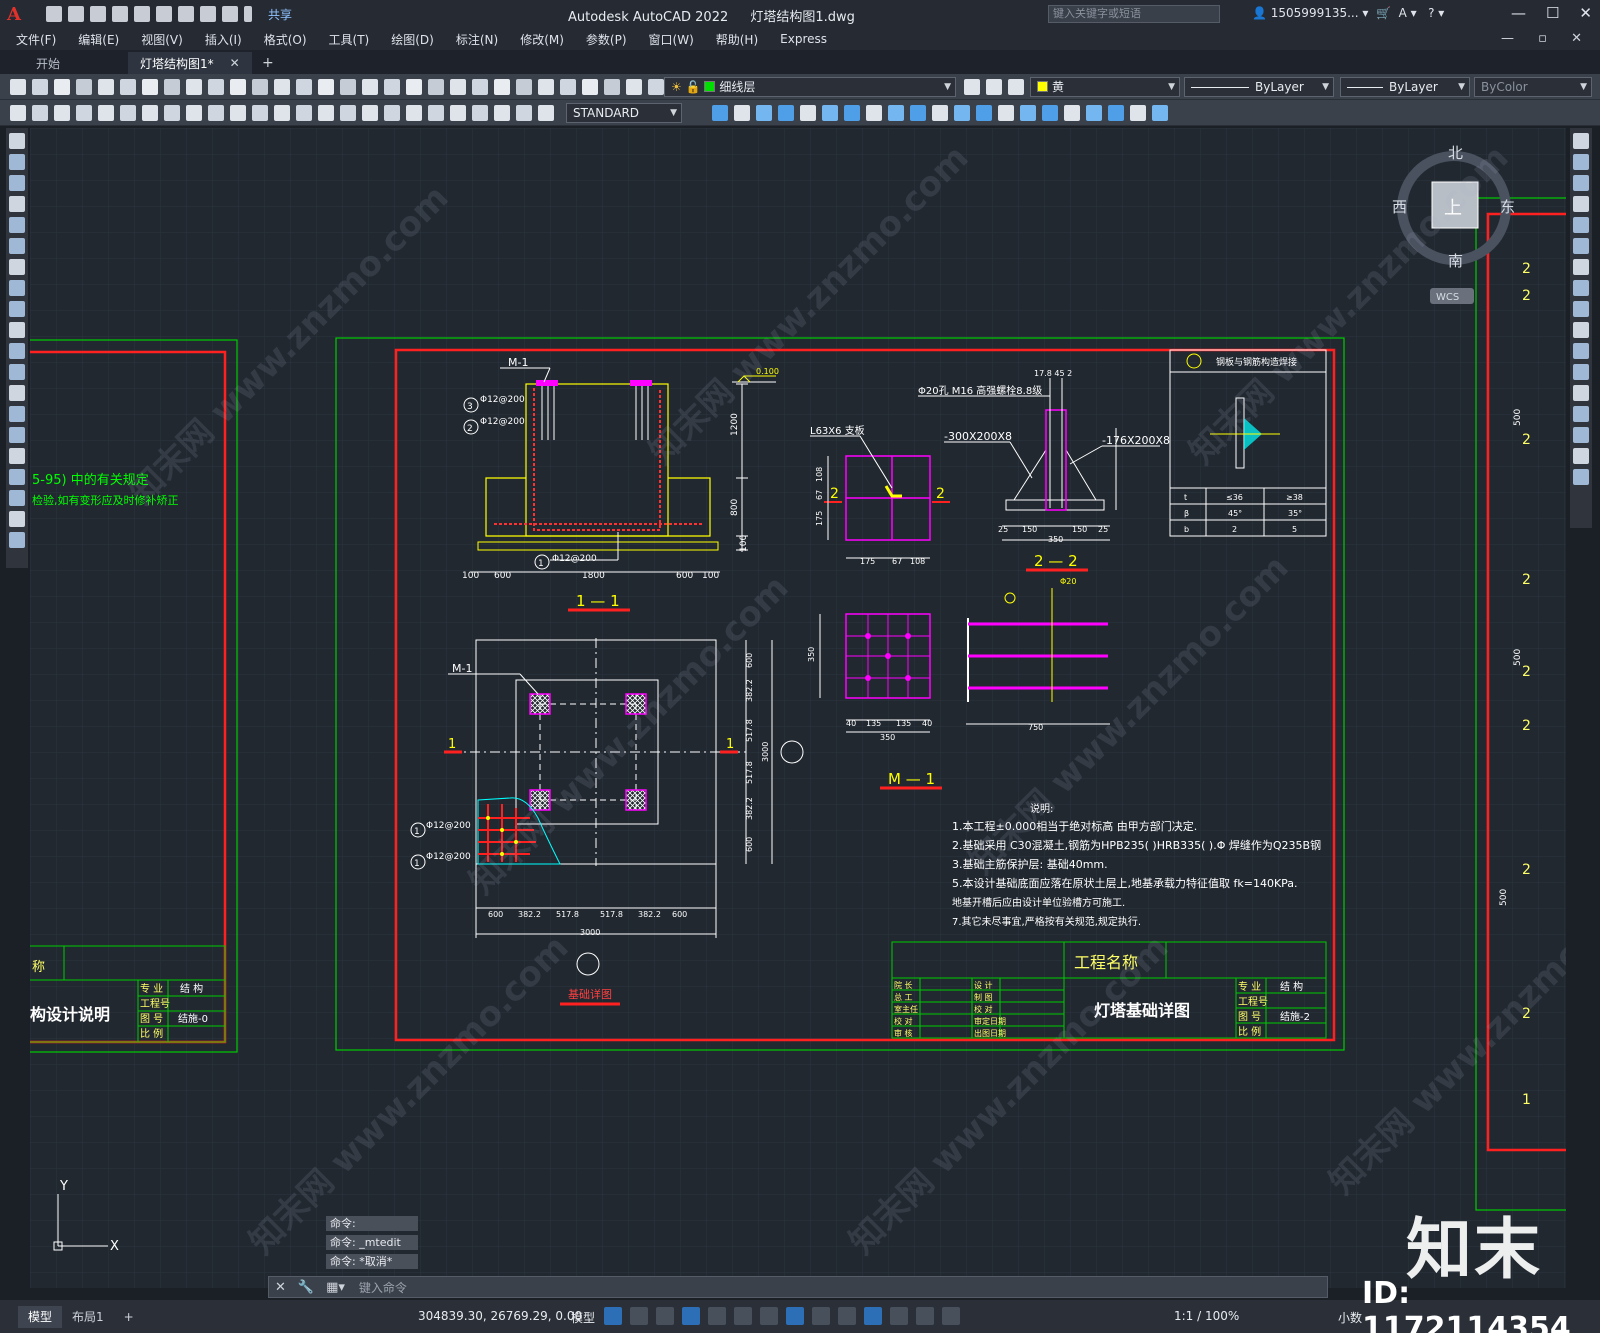  I want to click on autocad-logo-icon: A, so click(14, 14).